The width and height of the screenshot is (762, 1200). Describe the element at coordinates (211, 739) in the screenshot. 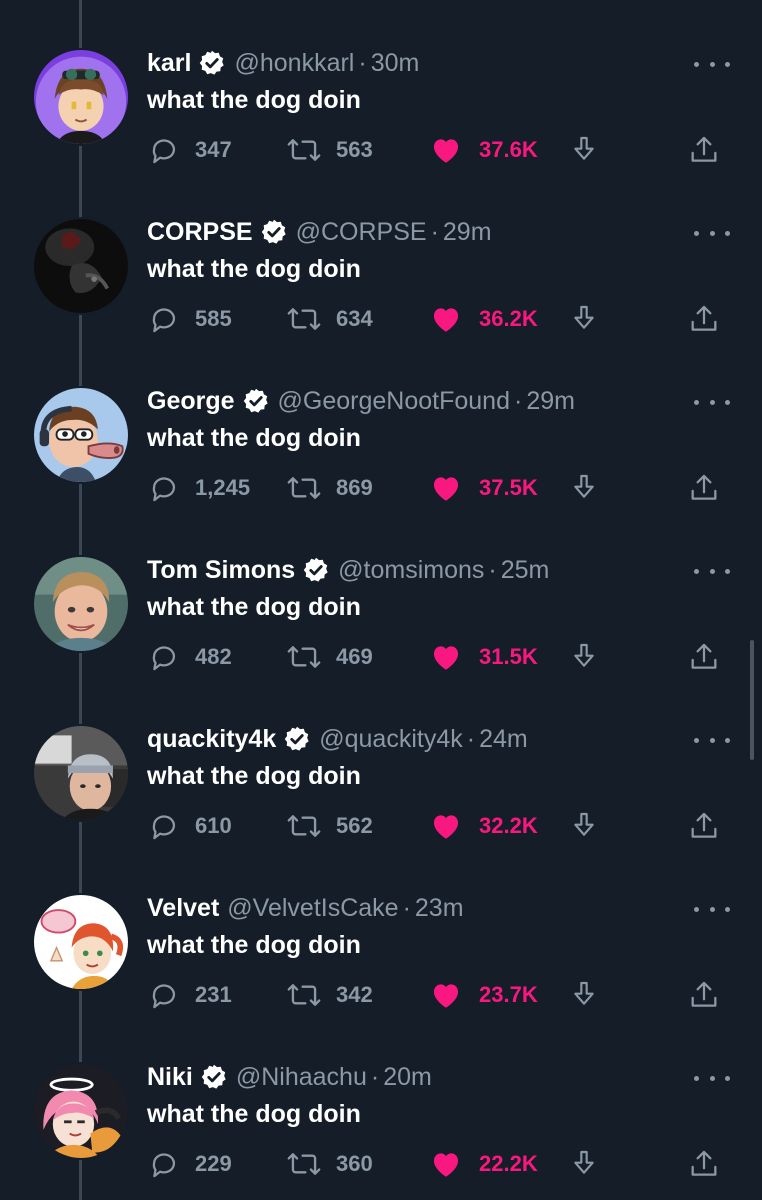

I see `display-name: quackity4k` at that location.